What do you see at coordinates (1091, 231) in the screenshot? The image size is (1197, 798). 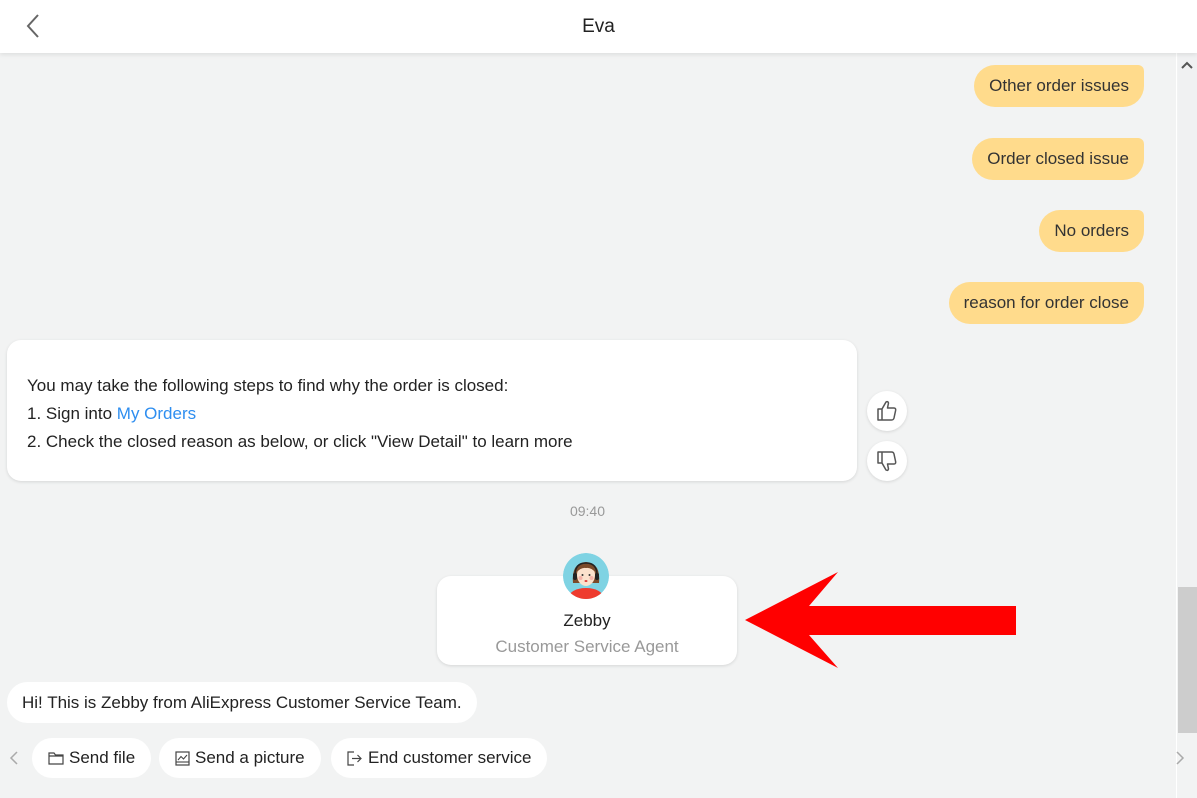 I see `user-message: No orders` at bounding box center [1091, 231].